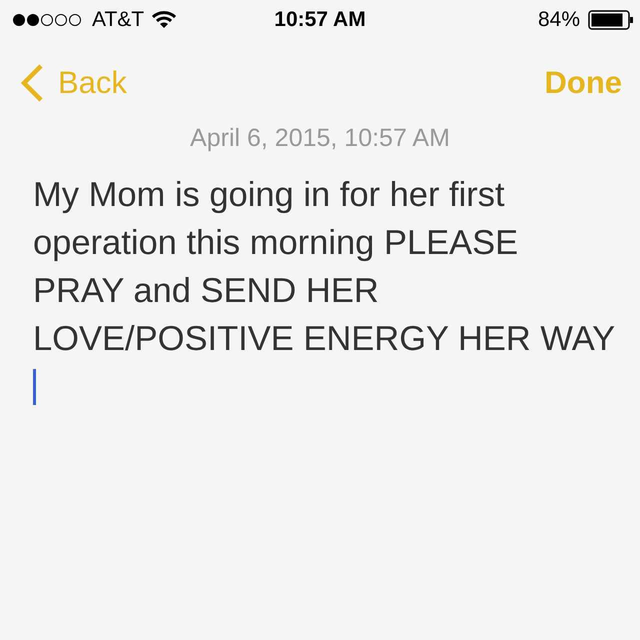 Image resolution: width=640 pixels, height=640 pixels. What do you see at coordinates (583, 83) in the screenshot?
I see `done-button: Done` at bounding box center [583, 83].